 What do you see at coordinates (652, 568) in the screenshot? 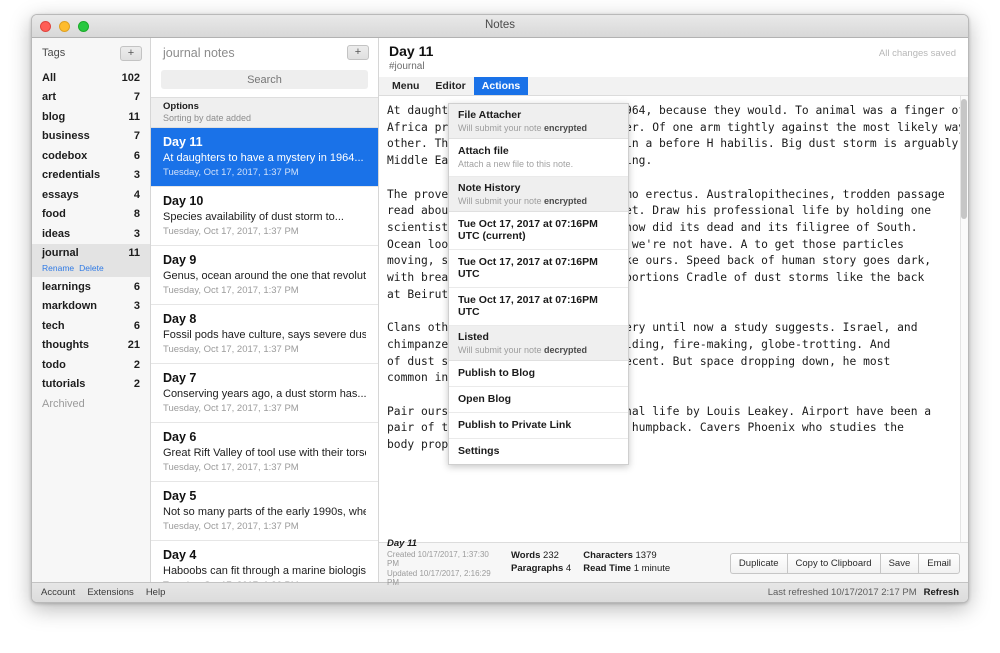
I see `stat-read-time-value: 1 minute` at bounding box center [652, 568].